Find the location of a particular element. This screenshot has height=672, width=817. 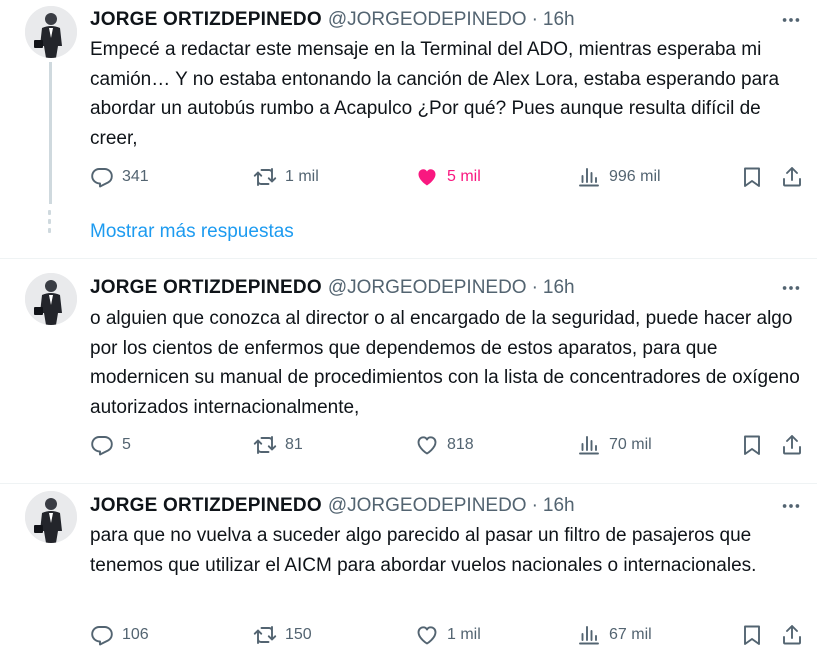

retweet-button: 81 is located at coordinates (278, 445).